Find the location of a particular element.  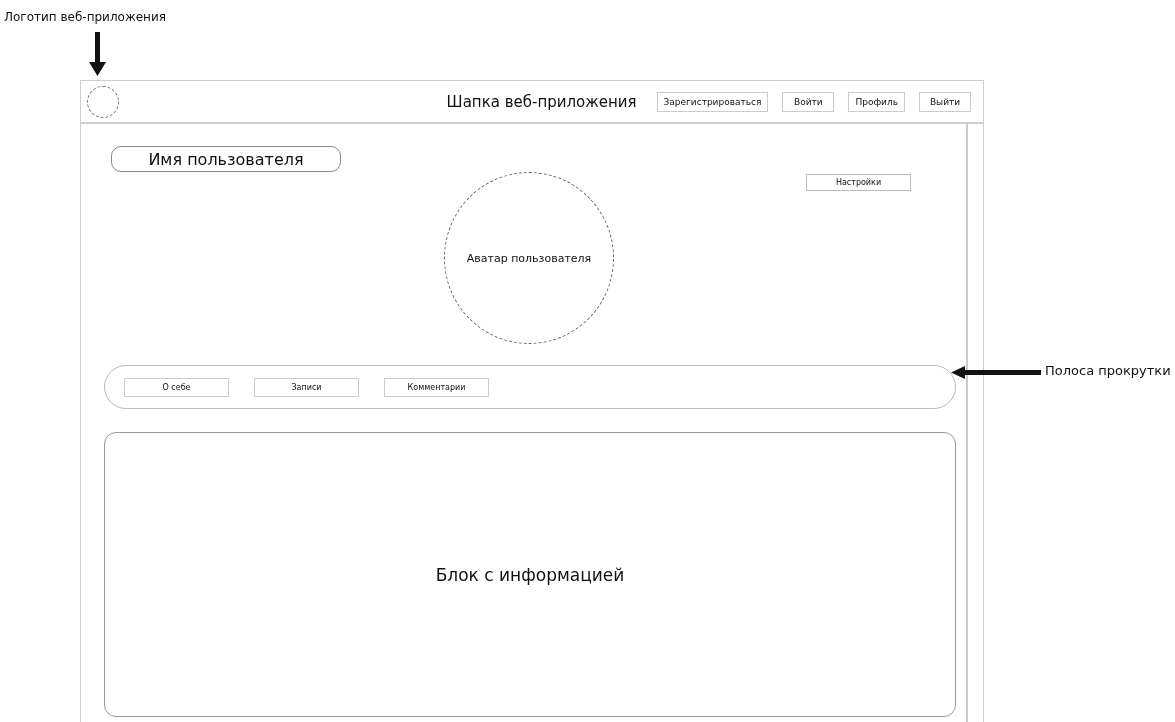

down-arrow-icon is located at coordinates (97, 54).